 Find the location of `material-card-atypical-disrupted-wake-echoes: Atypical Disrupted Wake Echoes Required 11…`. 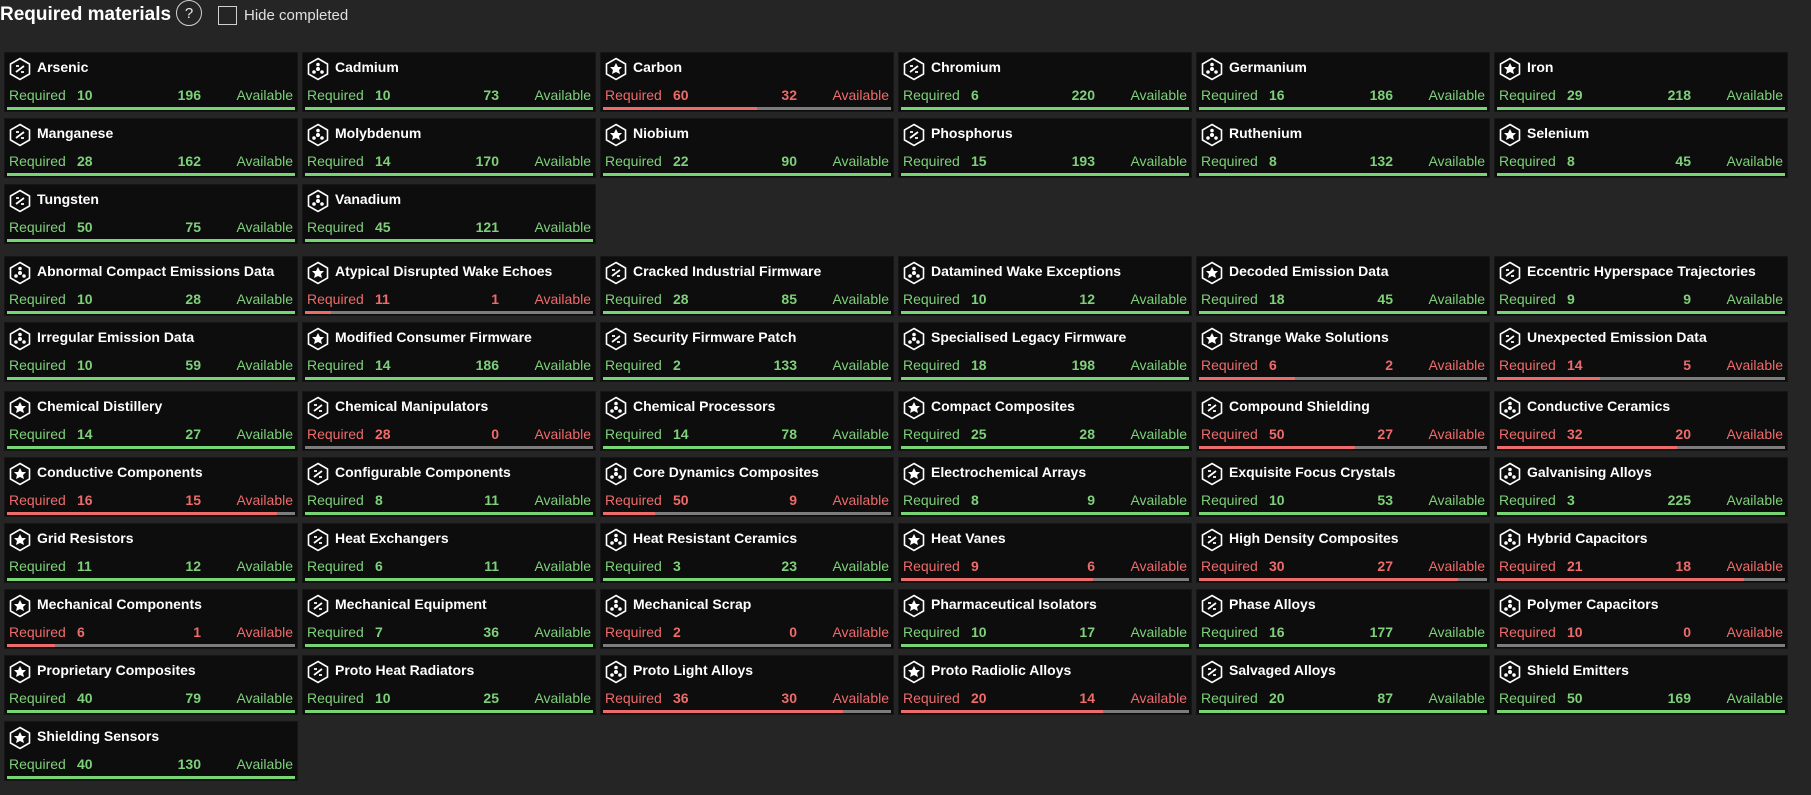

material-card-atypical-disrupted-wake-echoes: Atypical Disrupted Wake Echoes Required 11… is located at coordinates (449, 286).